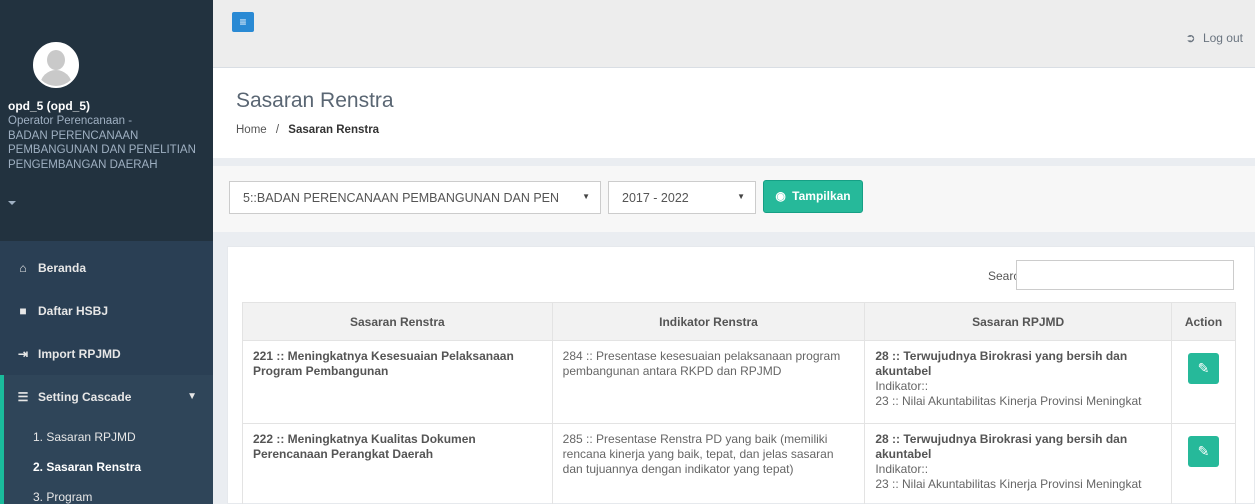 The width and height of the screenshot is (1255, 504). Describe the element at coordinates (780, 196) in the screenshot. I see `eye-icon: ◉` at that location.